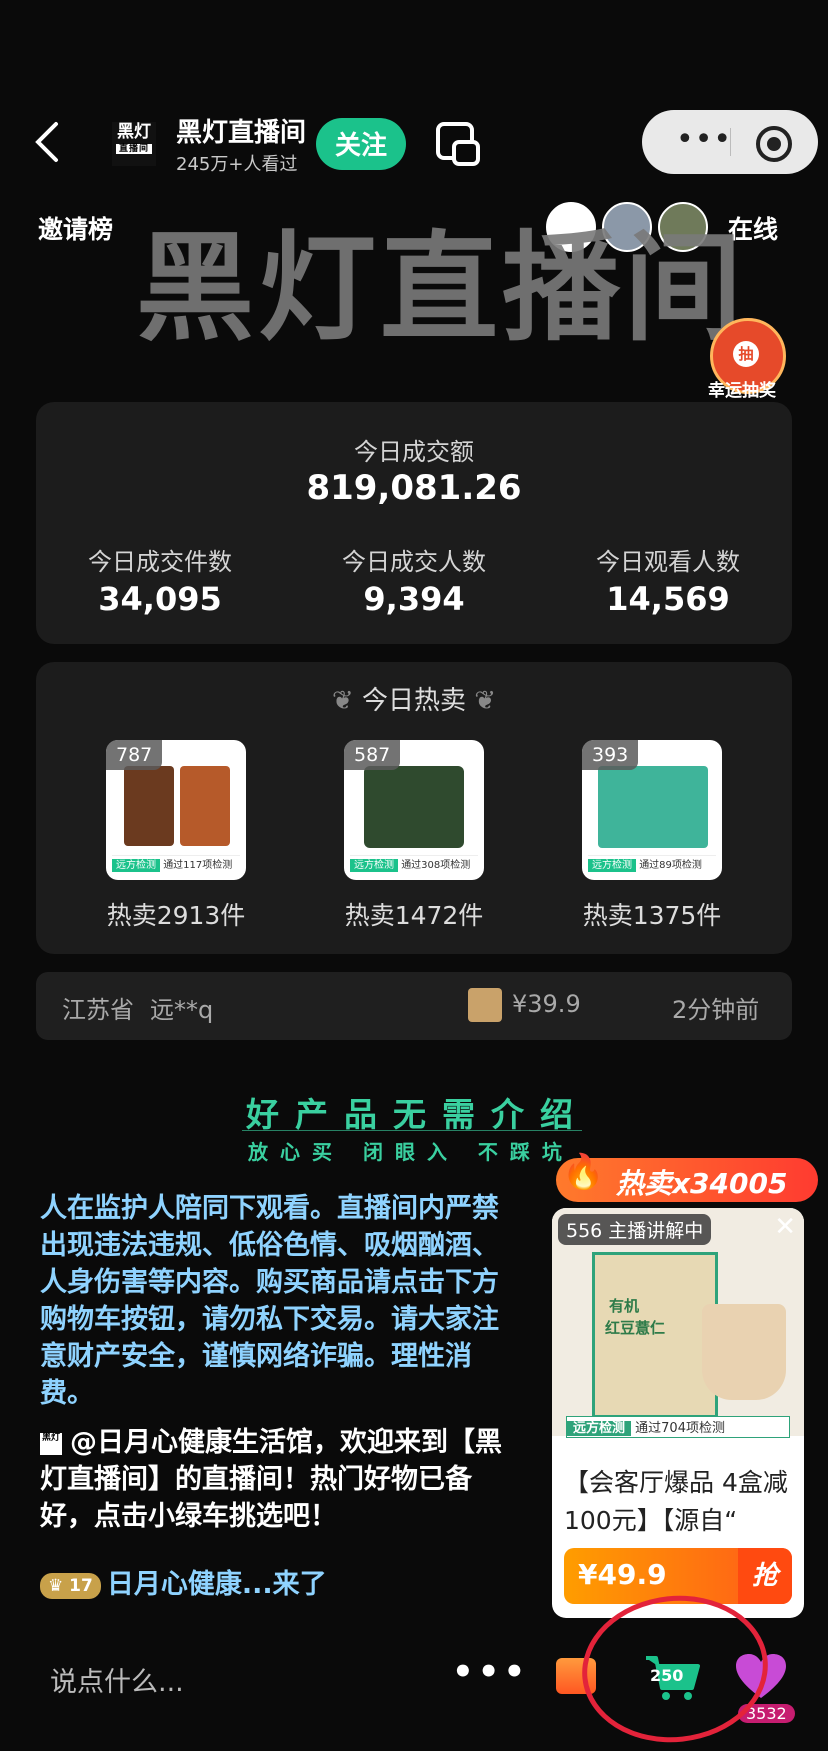  What do you see at coordinates (785, 1227) in the screenshot?
I see `close-icon: ✕` at bounding box center [785, 1227].